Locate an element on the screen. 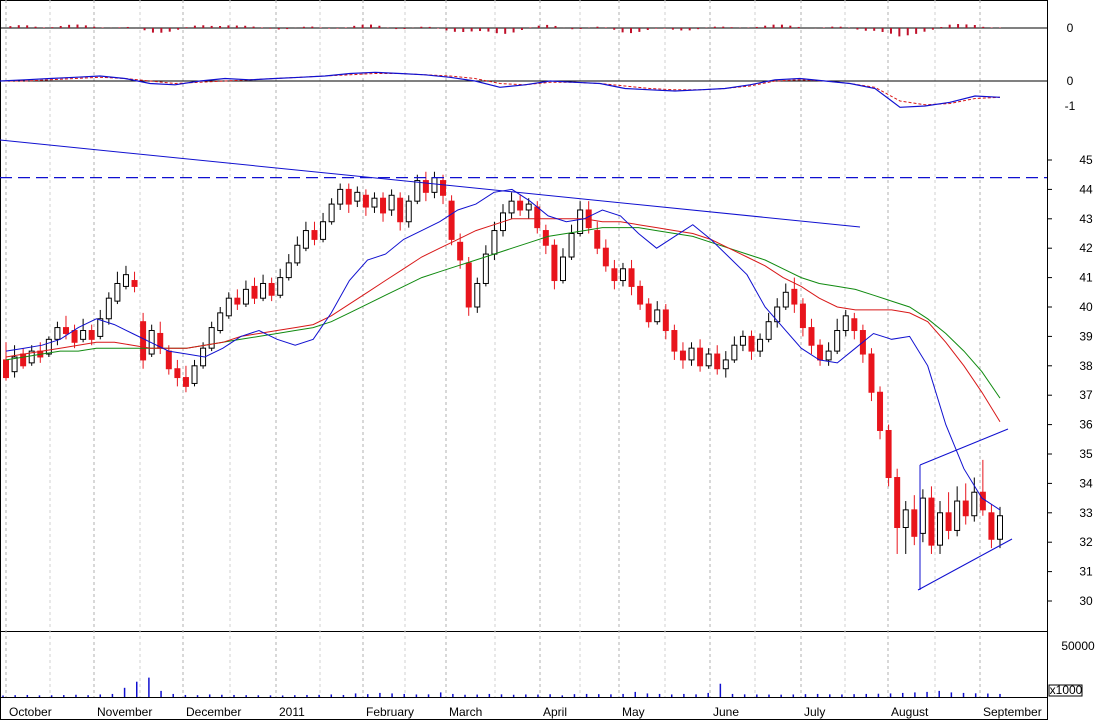 This screenshot has height=725, width=1105. month-label: April is located at coordinates (555, 712).